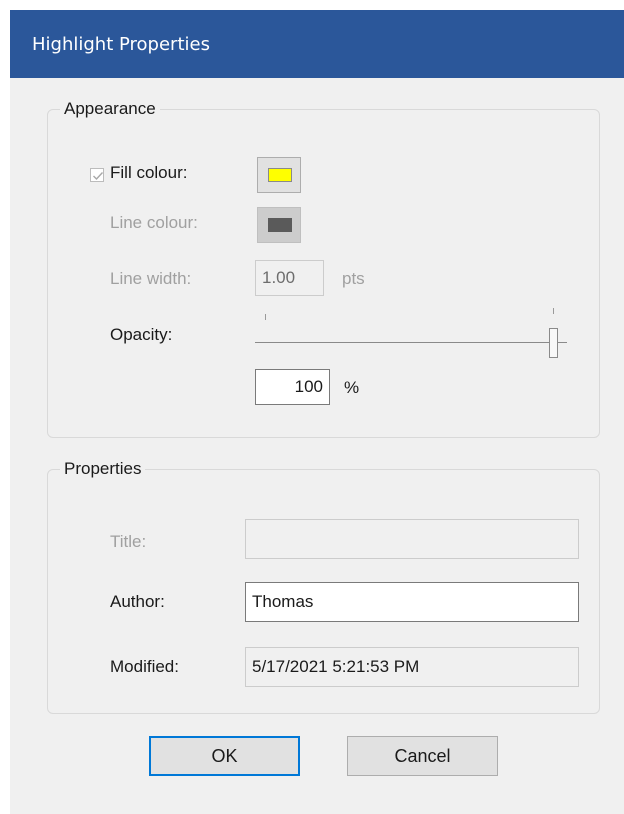 The width and height of the screenshot is (624, 814). Describe the element at coordinates (103, 469) in the screenshot. I see `properties-legend: Properties` at that location.